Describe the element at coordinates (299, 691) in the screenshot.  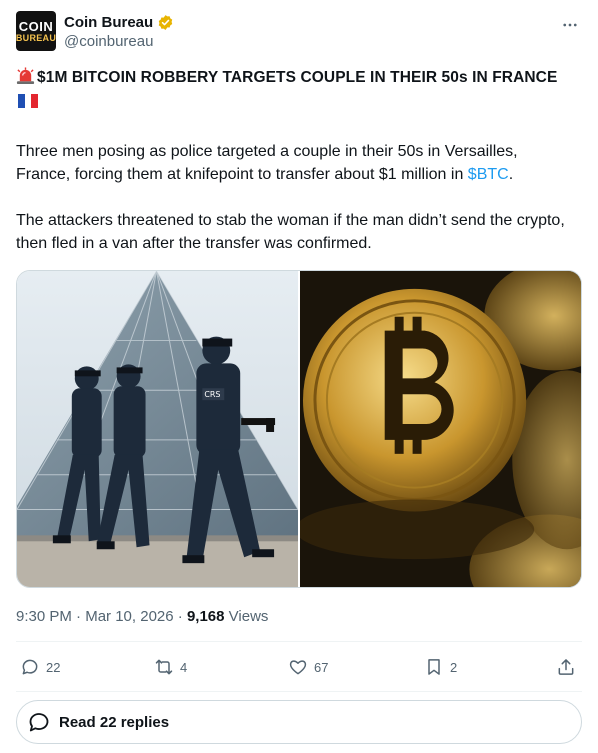
I see `divider-bottom` at that location.